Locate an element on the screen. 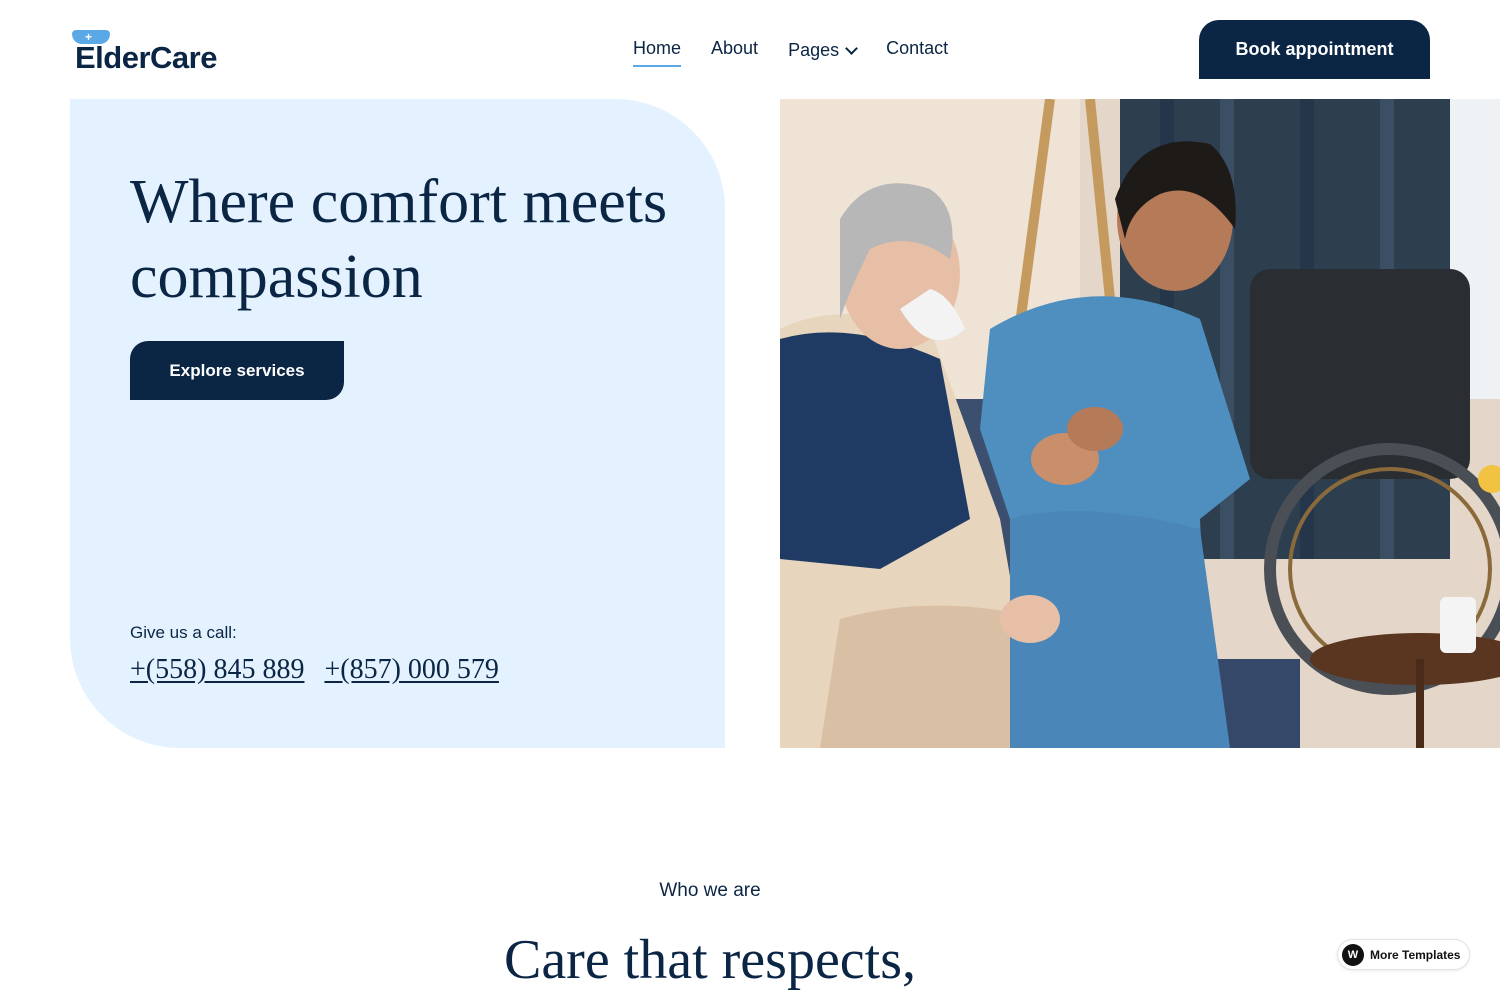 The width and height of the screenshot is (1500, 1000). chevron-down-icon is located at coordinates (851, 48).